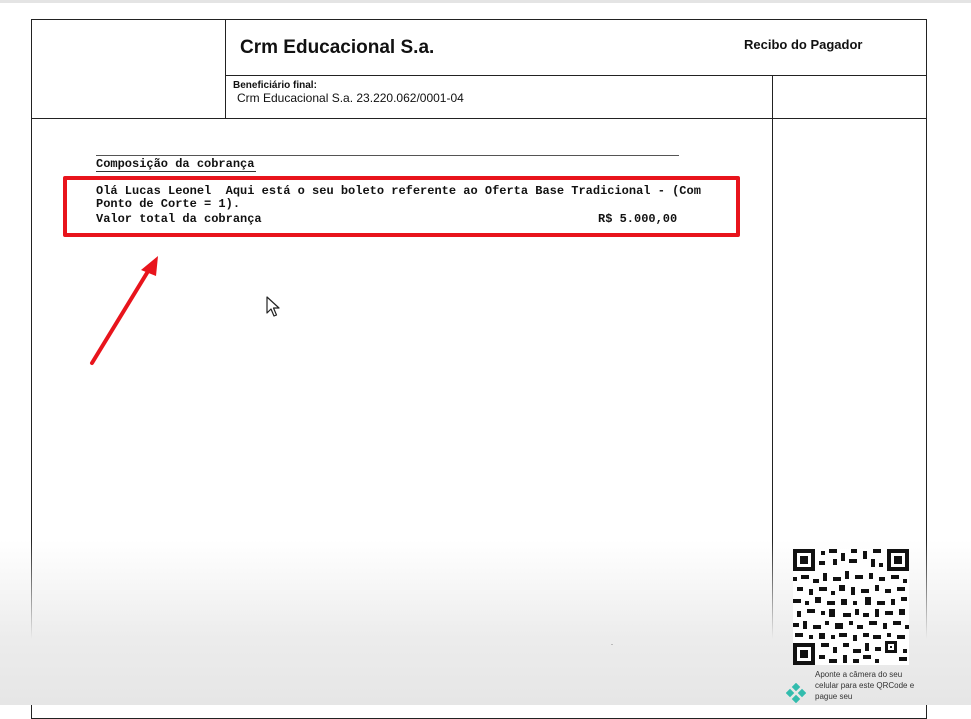 The width and height of the screenshot is (971, 719). I want to click on mouse-cursor-icon, so click(273, 306).